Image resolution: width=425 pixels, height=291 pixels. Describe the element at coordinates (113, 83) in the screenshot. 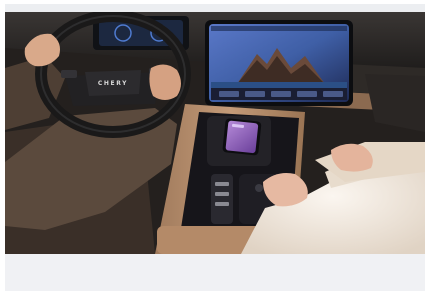

I see `steering-wheel-logo: CHERY` at that location.